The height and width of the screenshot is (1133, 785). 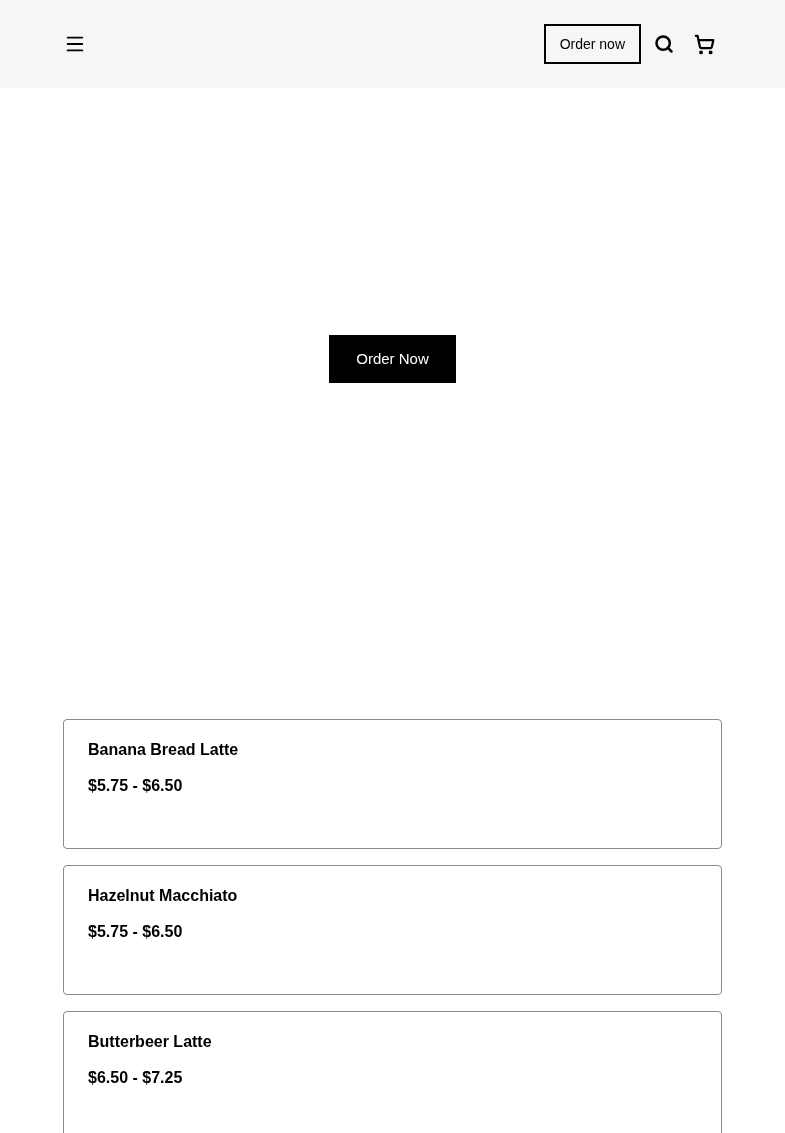 What do you see at coordinates (392, 784) in the screenshot?
I see `product-card: Banana Bread Latte $5.75 - $6.50` at bounding box center [392, 784].